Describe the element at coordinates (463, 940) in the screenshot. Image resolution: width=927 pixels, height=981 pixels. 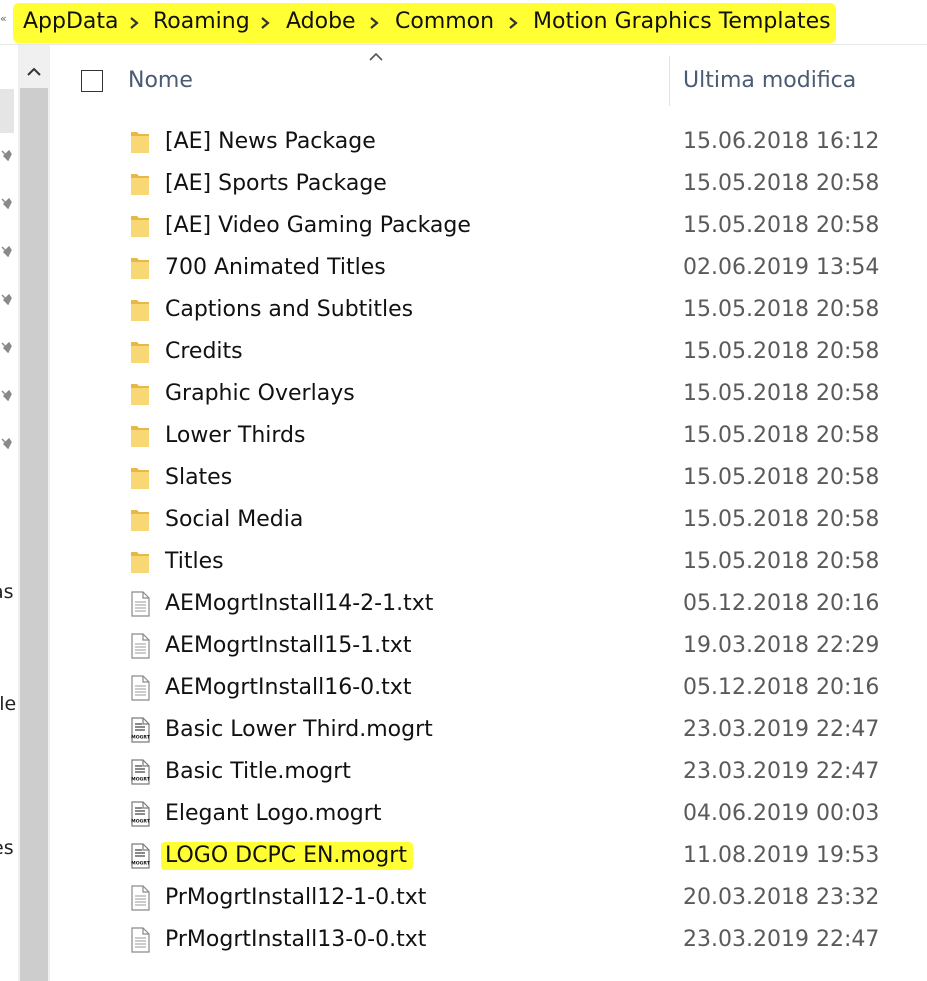
I see `file-row: PrMogrtInstall13-0-0.txt 23.03.2019 22:47` at that location.